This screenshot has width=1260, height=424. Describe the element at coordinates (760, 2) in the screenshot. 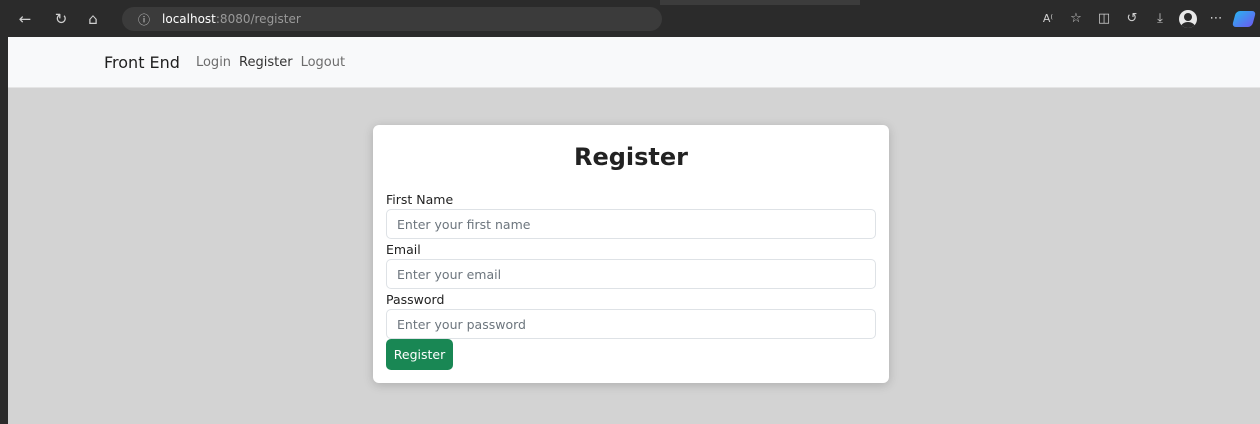

I see `tab-strip` at that location.